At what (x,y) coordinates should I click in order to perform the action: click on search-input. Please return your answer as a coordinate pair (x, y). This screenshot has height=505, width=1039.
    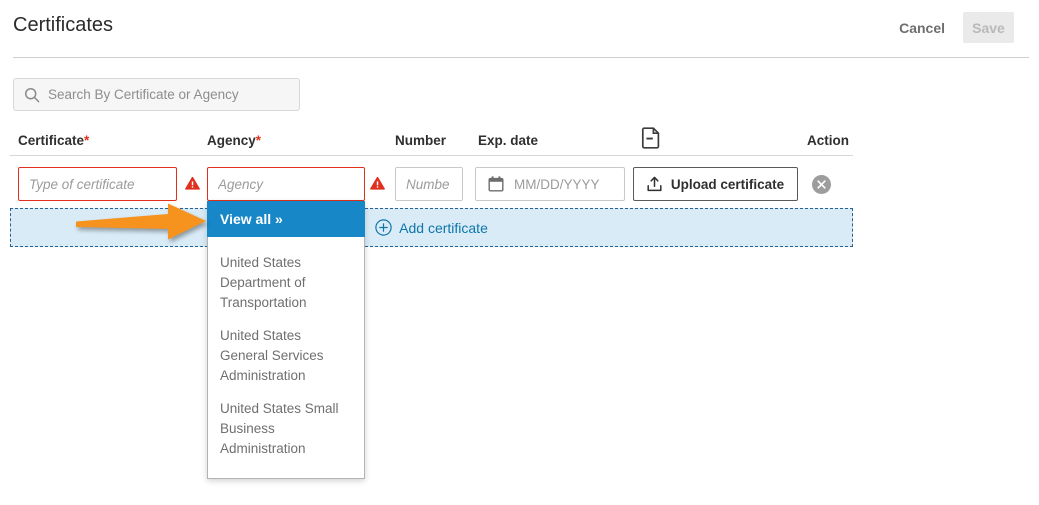
    Looking at the image, I should click on (168, 94).